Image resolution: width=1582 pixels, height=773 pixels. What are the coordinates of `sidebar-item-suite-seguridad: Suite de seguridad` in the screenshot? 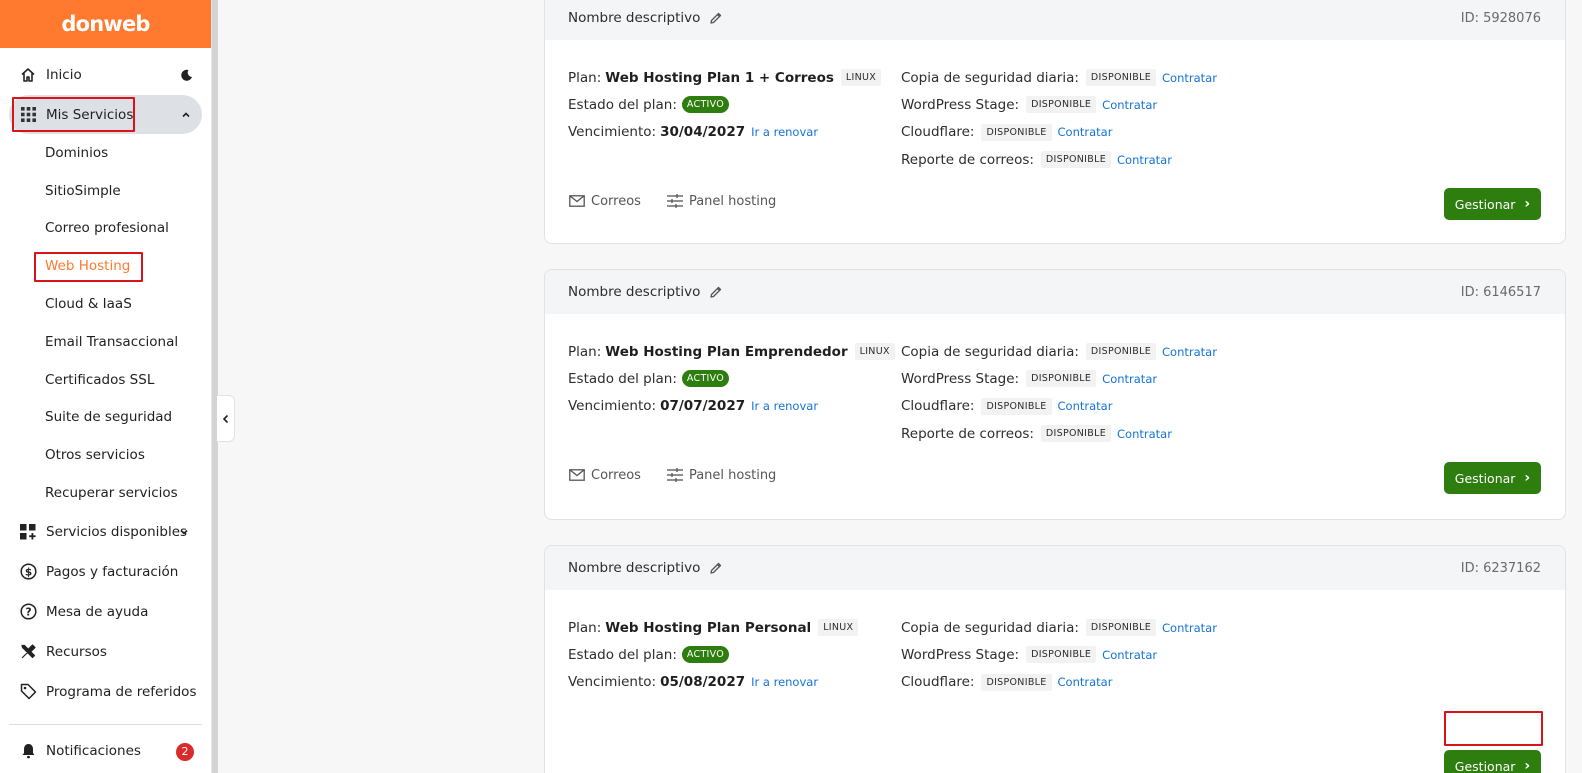 It's located at (105, 418).